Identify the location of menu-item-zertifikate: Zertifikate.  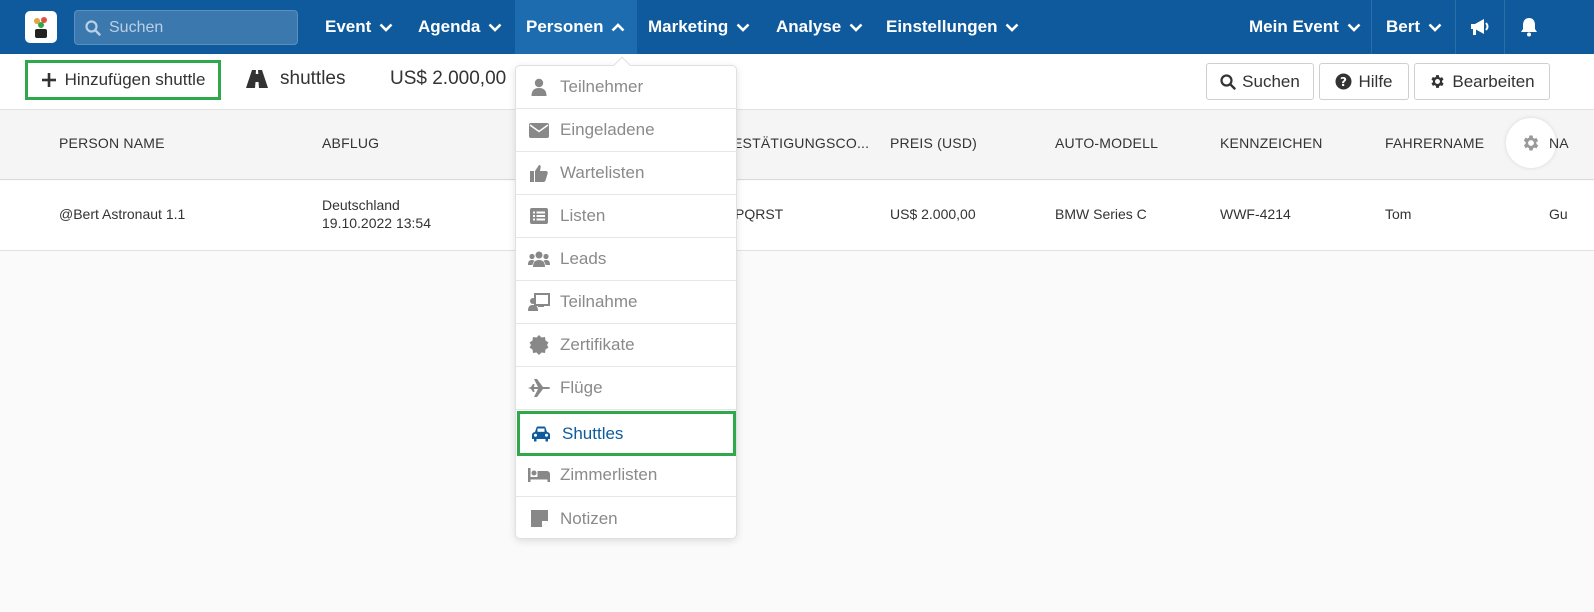
(626, 345).